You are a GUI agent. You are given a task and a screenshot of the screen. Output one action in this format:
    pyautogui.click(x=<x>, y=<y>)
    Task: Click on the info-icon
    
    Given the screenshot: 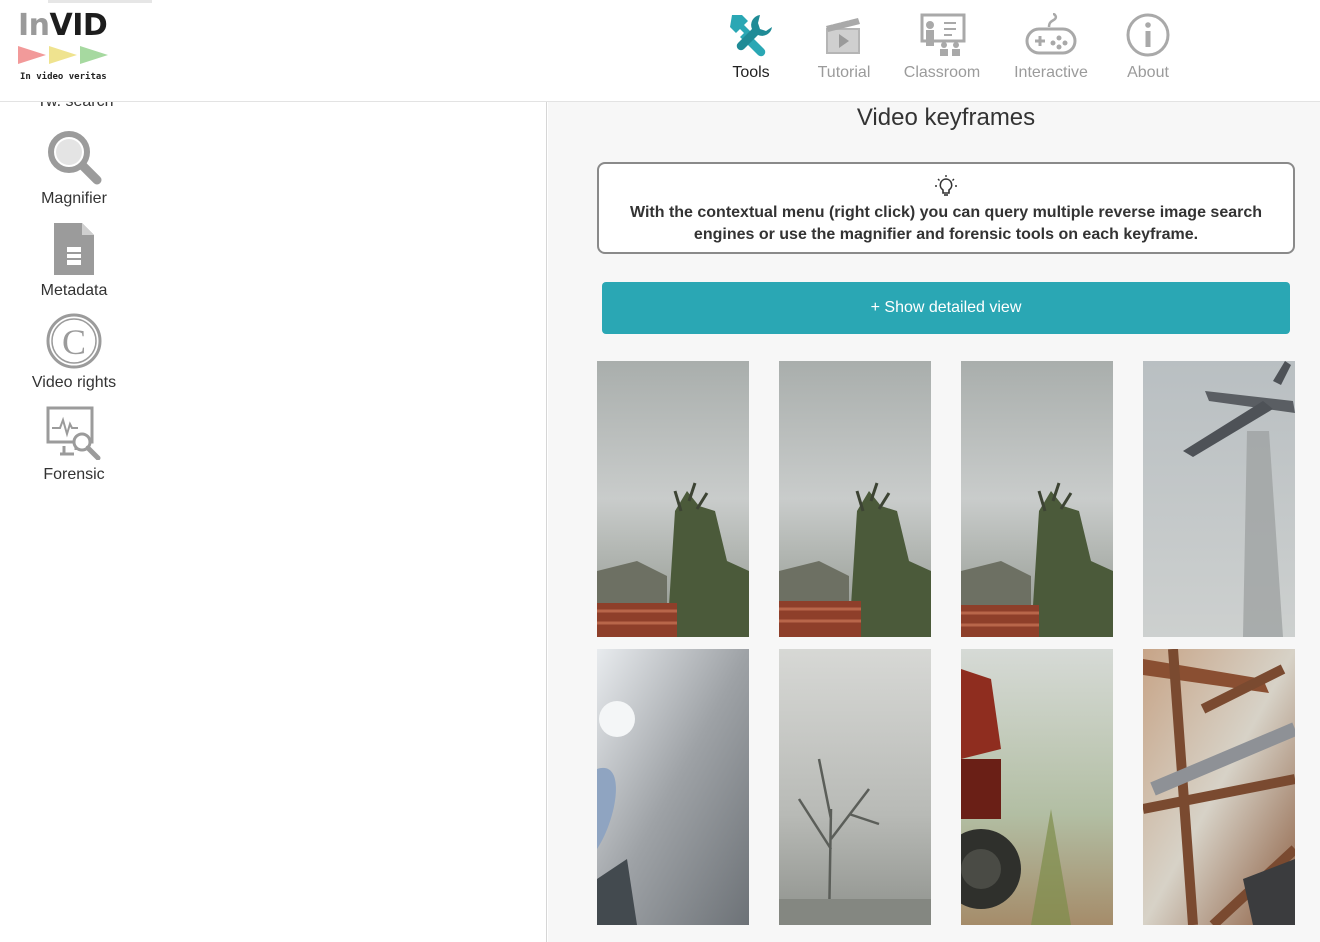 What is the action you would take?
    pyautogui.click(x=1148, y=35)
    